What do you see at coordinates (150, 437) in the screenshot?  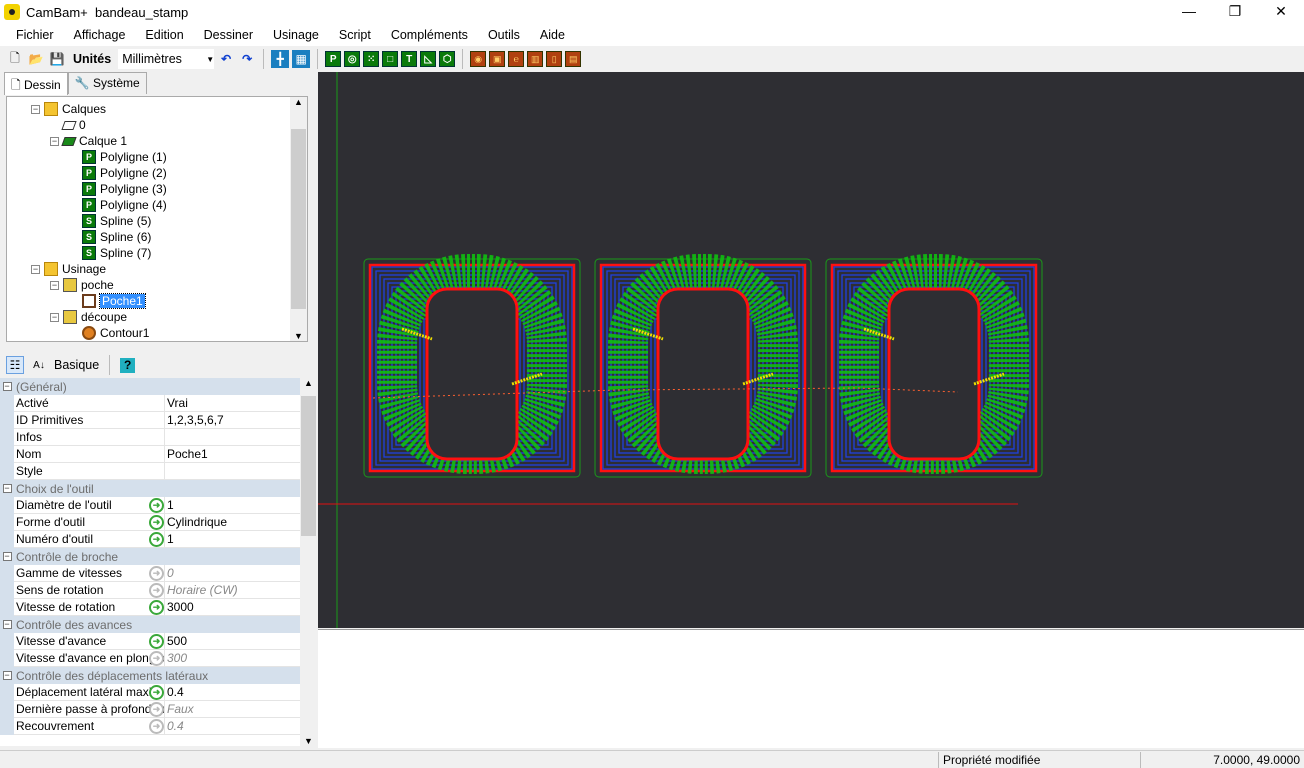 I see `property-row: Infos` at bounding box center [150, 437].